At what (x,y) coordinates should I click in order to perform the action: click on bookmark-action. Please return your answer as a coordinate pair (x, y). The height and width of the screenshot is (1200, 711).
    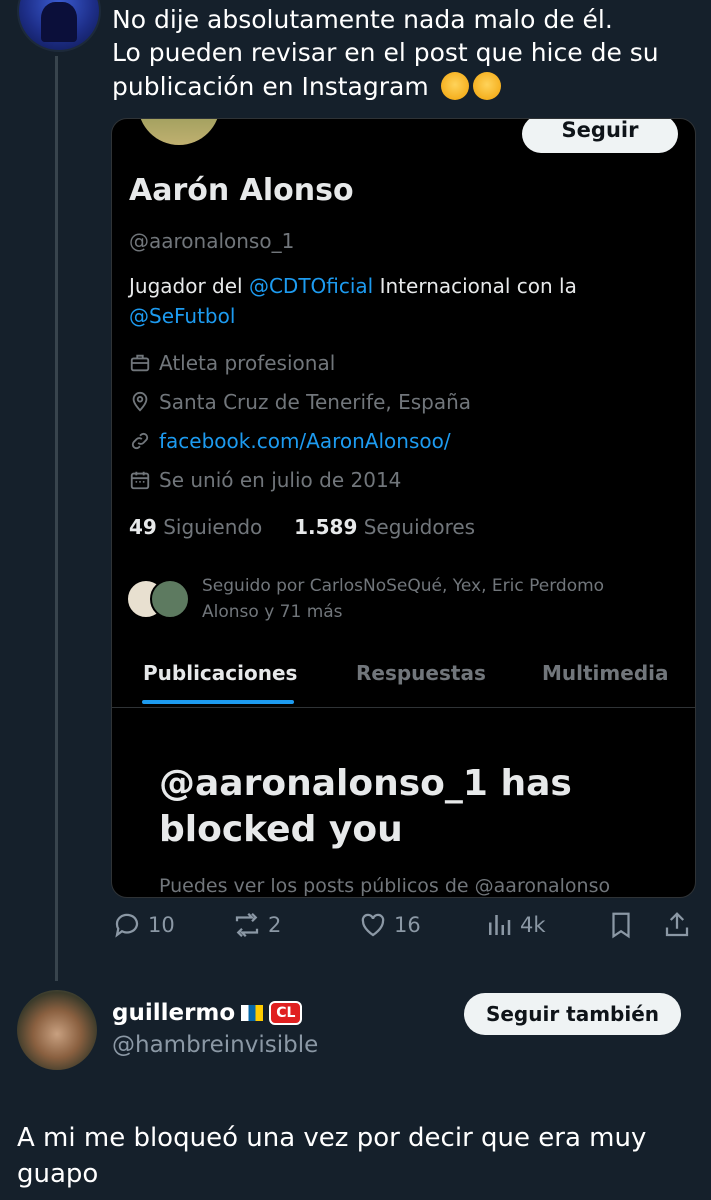
    Looking at the image, I should click on (624, 925).